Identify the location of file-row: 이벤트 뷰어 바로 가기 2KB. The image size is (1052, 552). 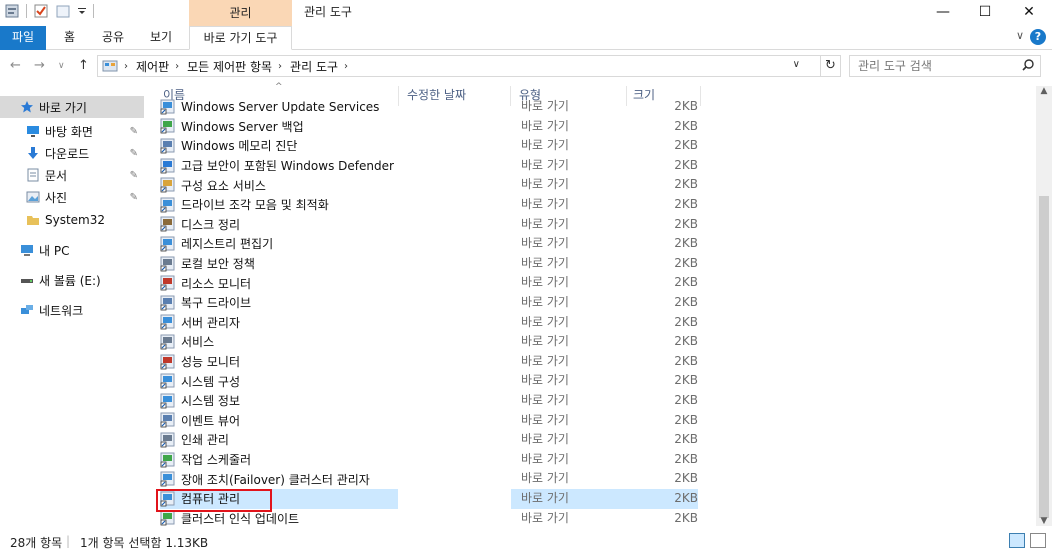
(430, 421).